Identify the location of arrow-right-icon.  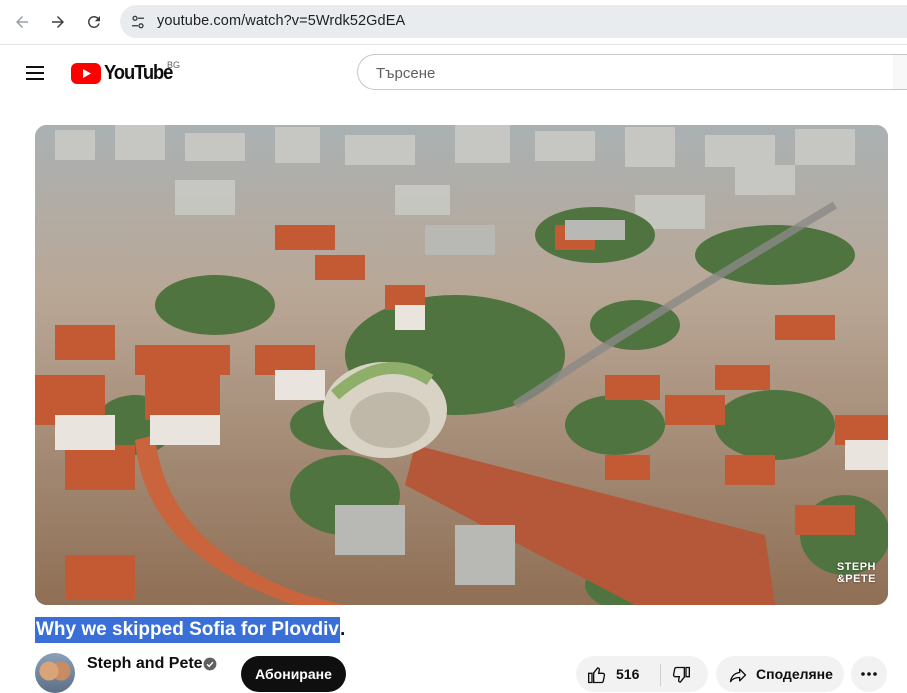
(58, 22).